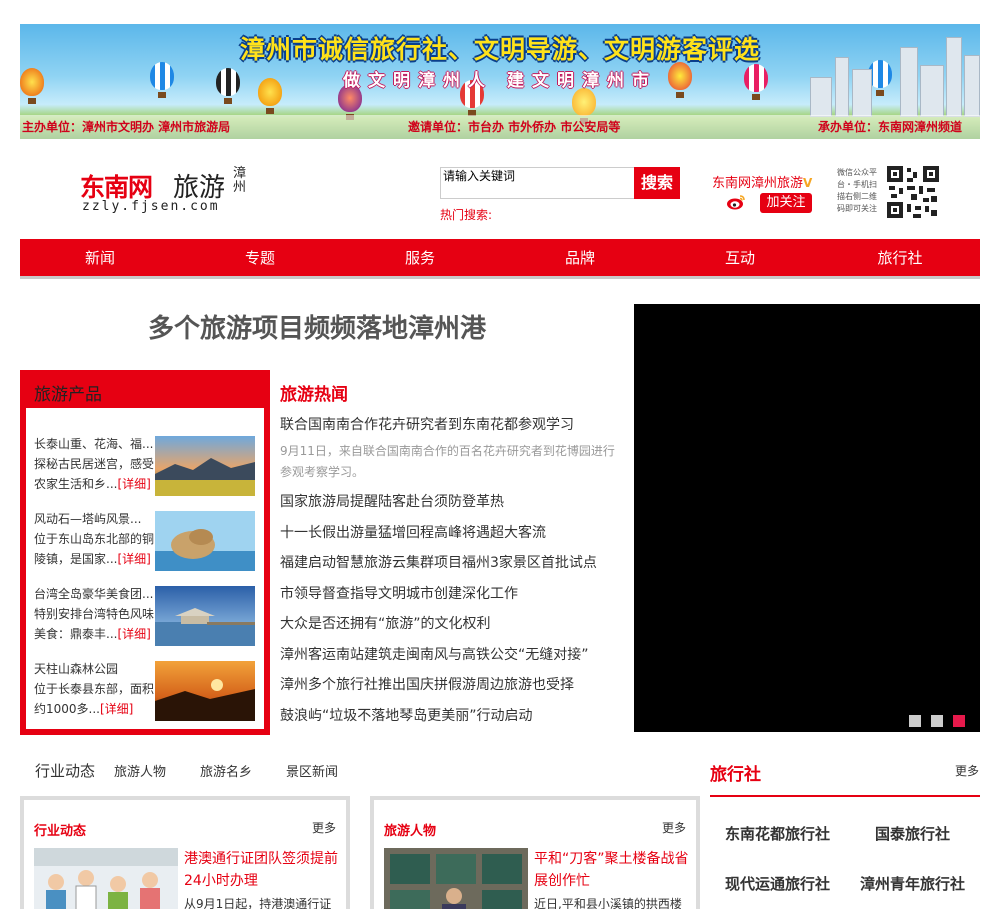  Describe the element at coordinates (912, 833) in the screenshot. I see `agency-link: 国泰旅行社` at that location.